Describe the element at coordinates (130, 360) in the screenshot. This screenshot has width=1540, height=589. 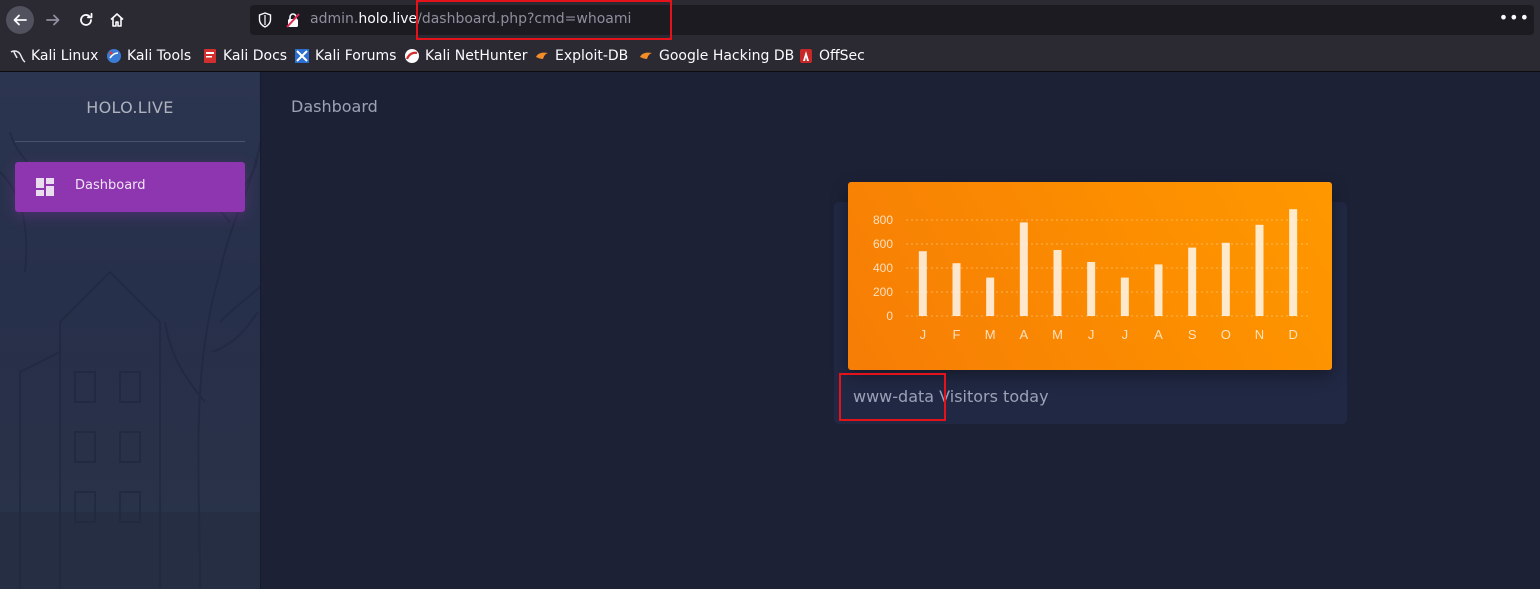
I see `sidebar-background-image` at that location.